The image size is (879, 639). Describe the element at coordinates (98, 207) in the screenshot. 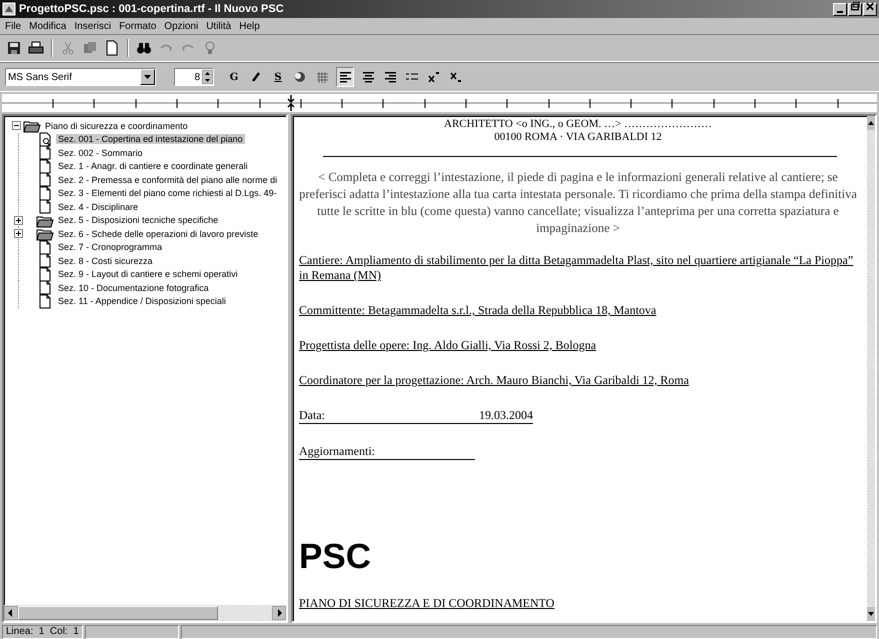

I see `tree-item: Sez. 4 - Disciplinare` at that location.